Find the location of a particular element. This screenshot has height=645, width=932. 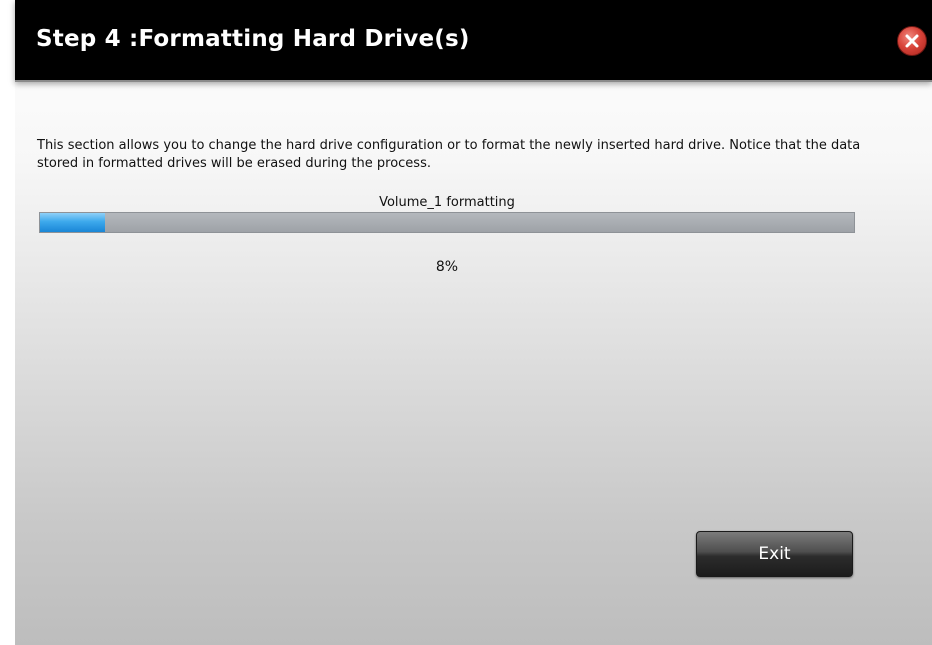

progress-bar-fill is located at coordinates (73, 222).